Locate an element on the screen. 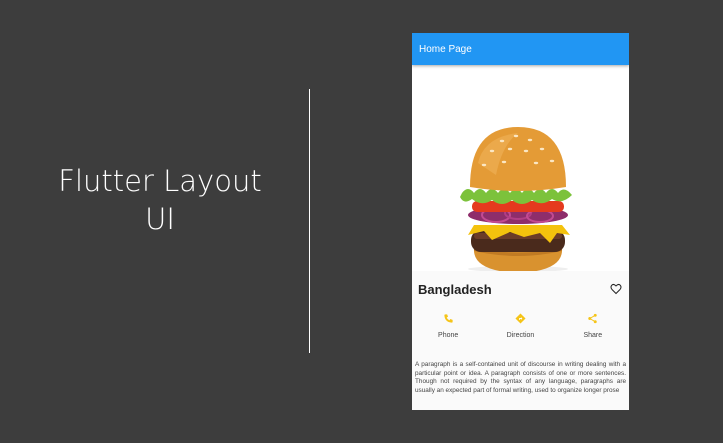 Image resolution: width=723 pixels, height=443 pixels. share-icon is located at coordinates (593, 318).